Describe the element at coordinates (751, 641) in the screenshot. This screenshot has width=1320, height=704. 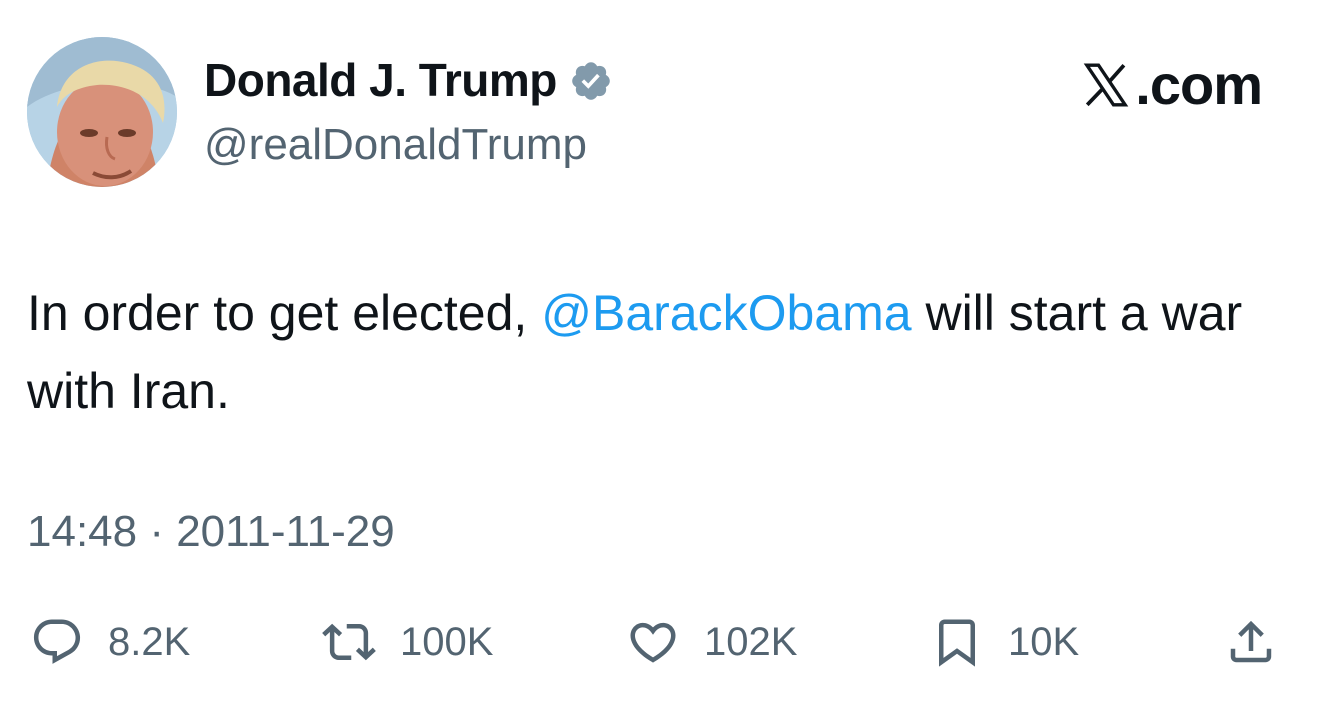
I see `like-count: 102K` at that location.